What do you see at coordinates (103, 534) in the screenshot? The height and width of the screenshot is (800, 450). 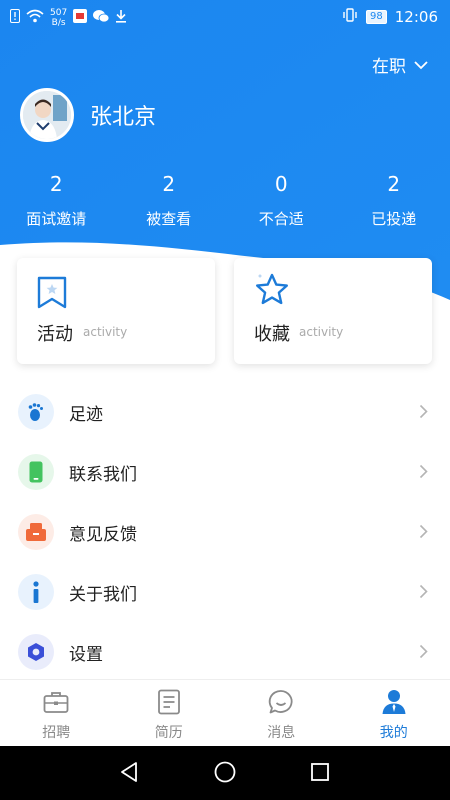 I see `menu-label: 意见反馈` at bounding box center [103, 534].